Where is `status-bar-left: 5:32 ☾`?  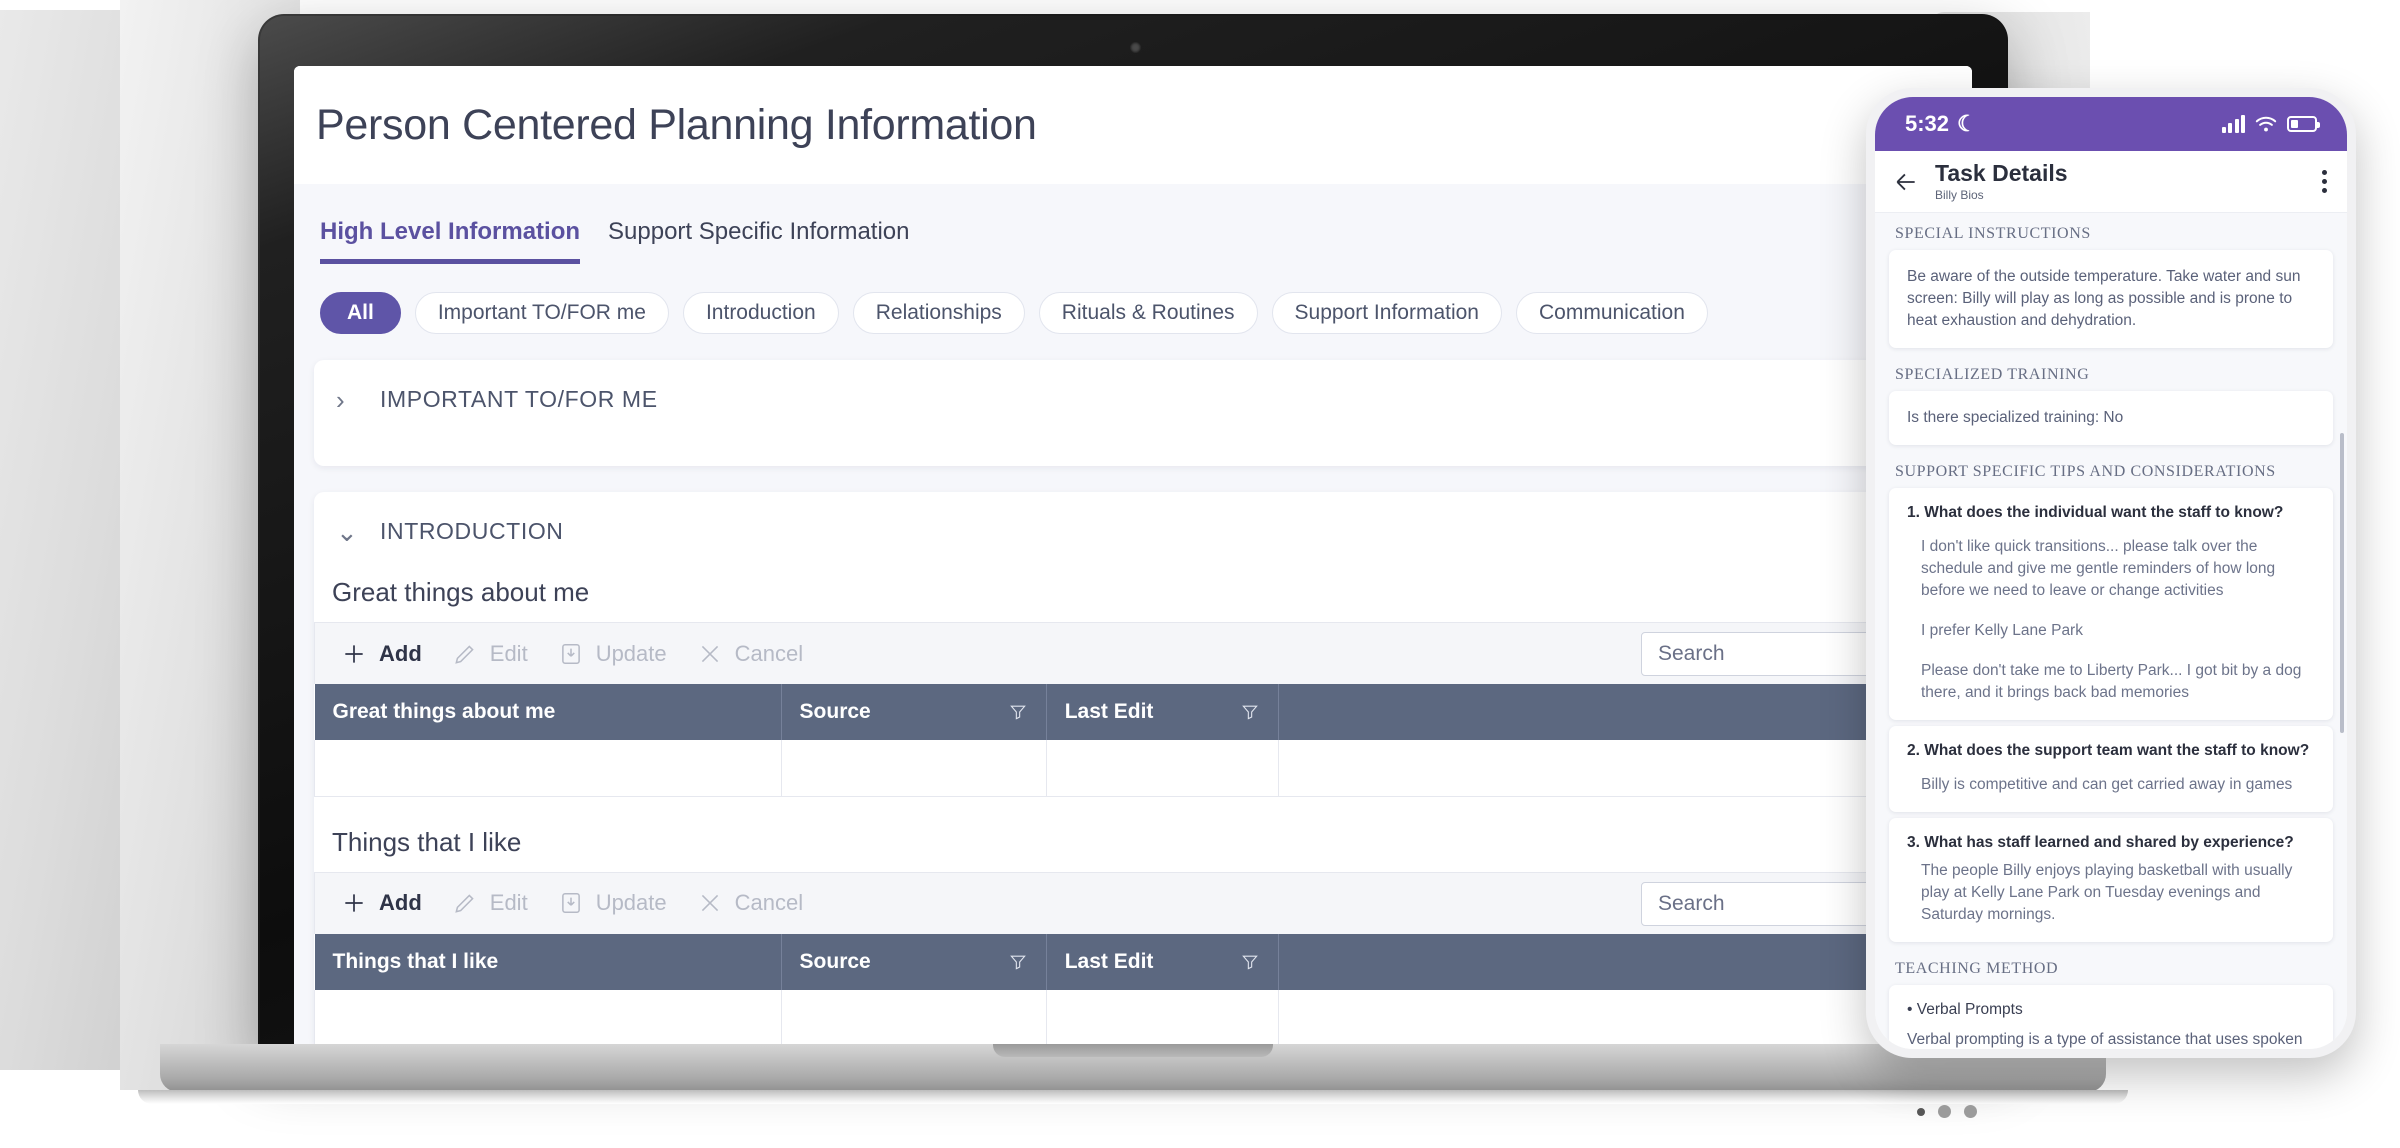
status-bar-left: 5:32 ☾ is located at coordinates (1941, 124).